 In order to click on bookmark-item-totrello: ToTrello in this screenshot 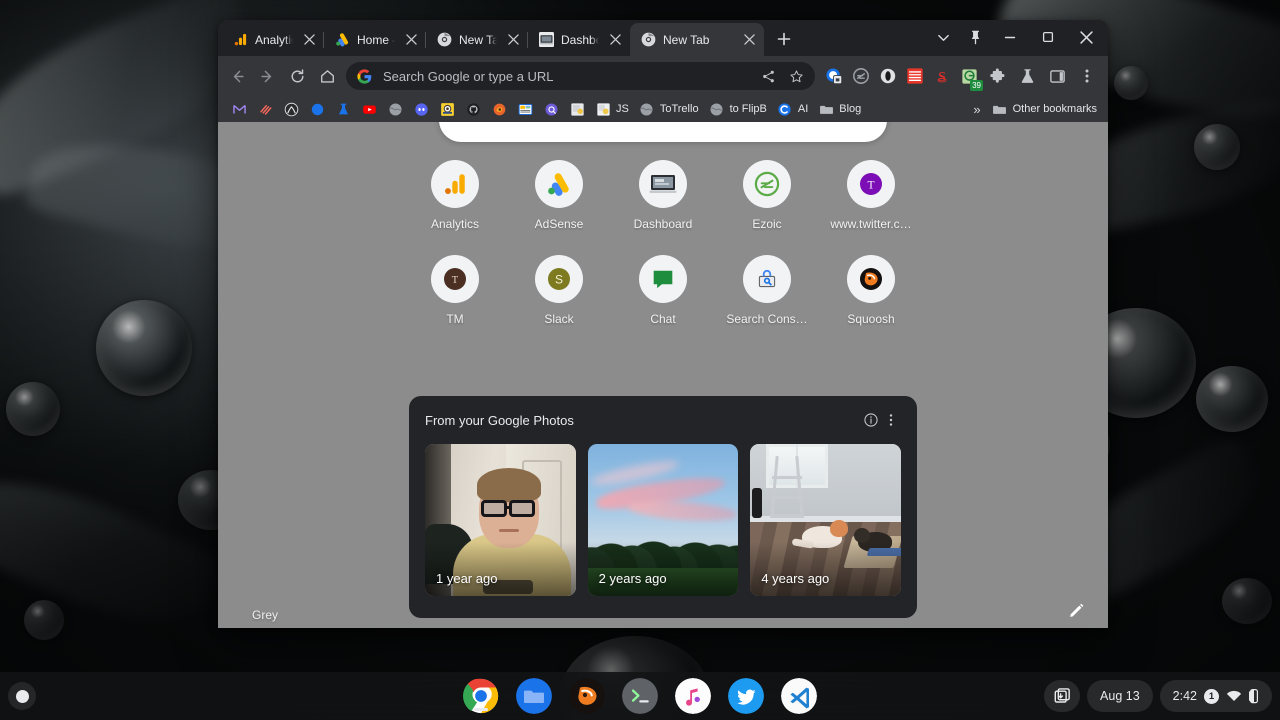, I will do `click(669, 109)`.